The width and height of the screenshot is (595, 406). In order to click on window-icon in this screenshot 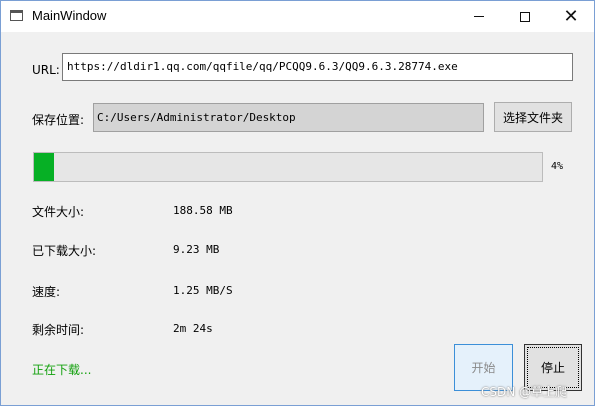, I will do `click(16, 15)`.